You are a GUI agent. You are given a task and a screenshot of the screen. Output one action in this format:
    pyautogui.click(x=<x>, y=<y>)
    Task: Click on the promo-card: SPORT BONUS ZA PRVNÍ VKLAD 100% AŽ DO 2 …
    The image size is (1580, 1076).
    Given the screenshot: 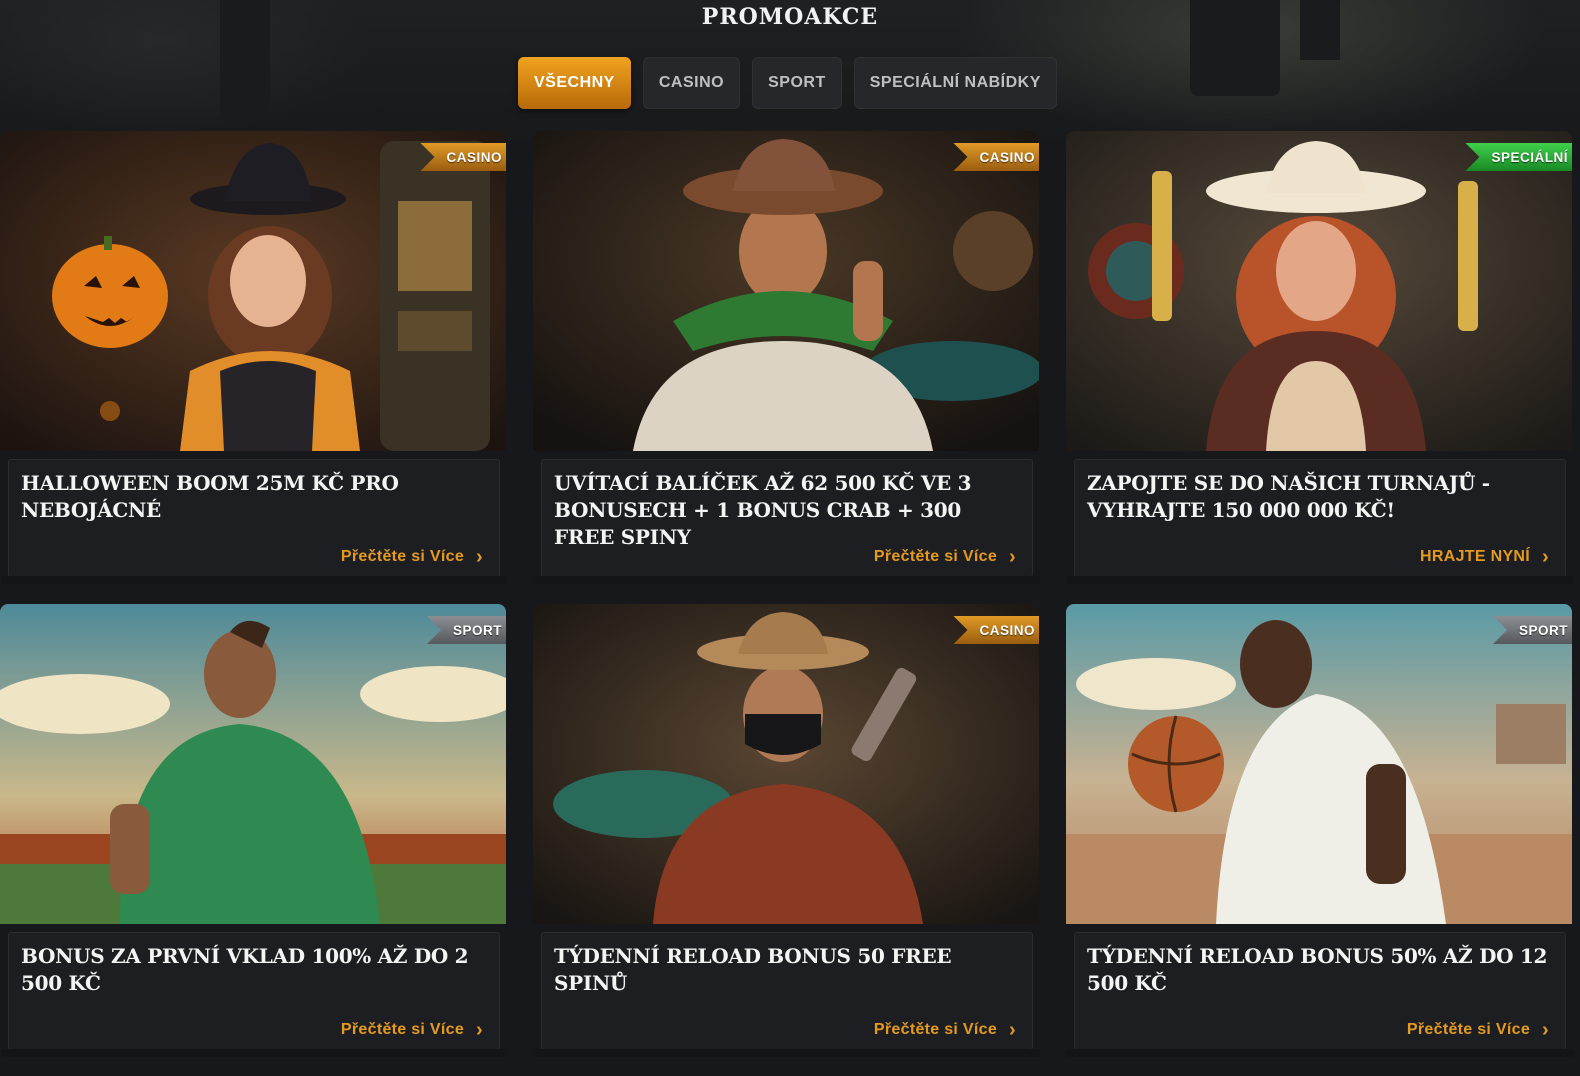 What is the action you would take?
    pyautogui.click(x=253, y=830)
    